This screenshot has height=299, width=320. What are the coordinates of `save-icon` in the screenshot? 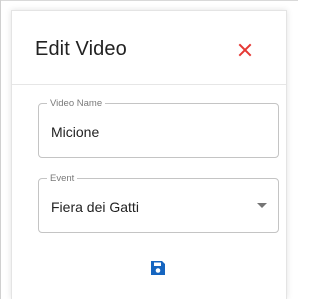 It's located at (158, 268).